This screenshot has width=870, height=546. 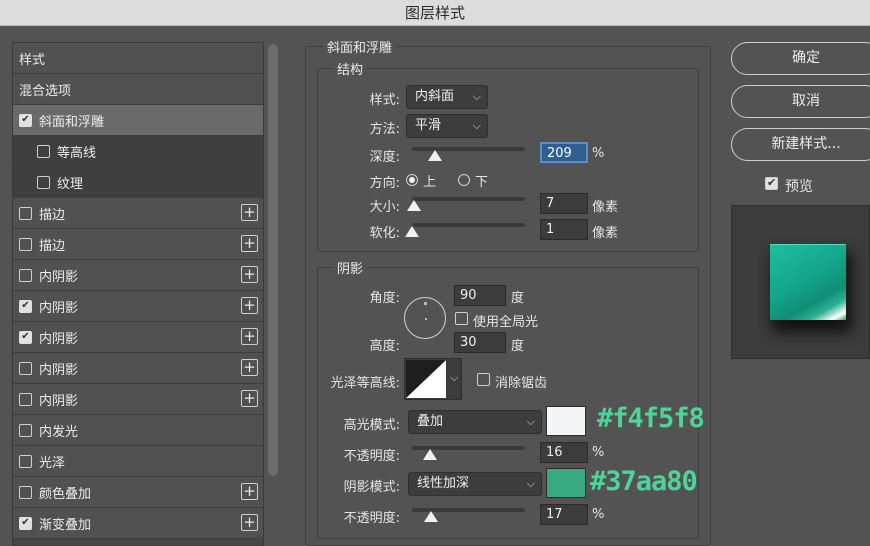 I want to click on shadow-opacity-input: 17, so click(x=564, y=514).